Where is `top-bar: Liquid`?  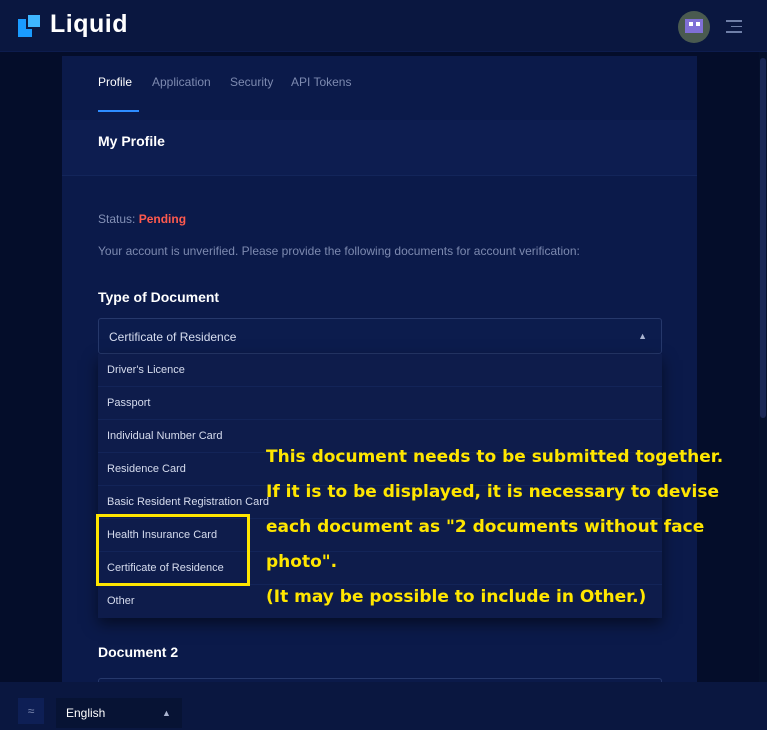
top-bar: Liquid is located at coordinates (383, 26).